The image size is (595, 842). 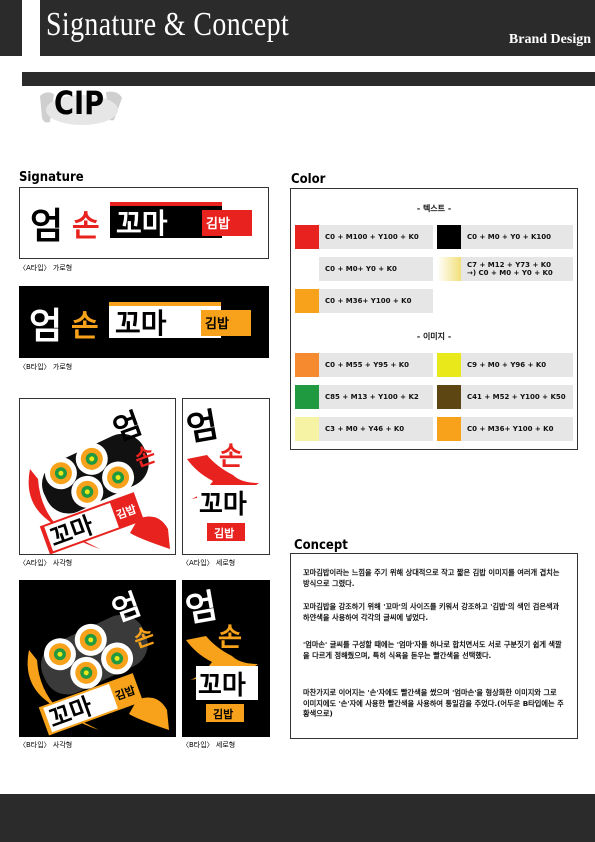 I want to click on divider-band-accent, so click(x=11, y=79).